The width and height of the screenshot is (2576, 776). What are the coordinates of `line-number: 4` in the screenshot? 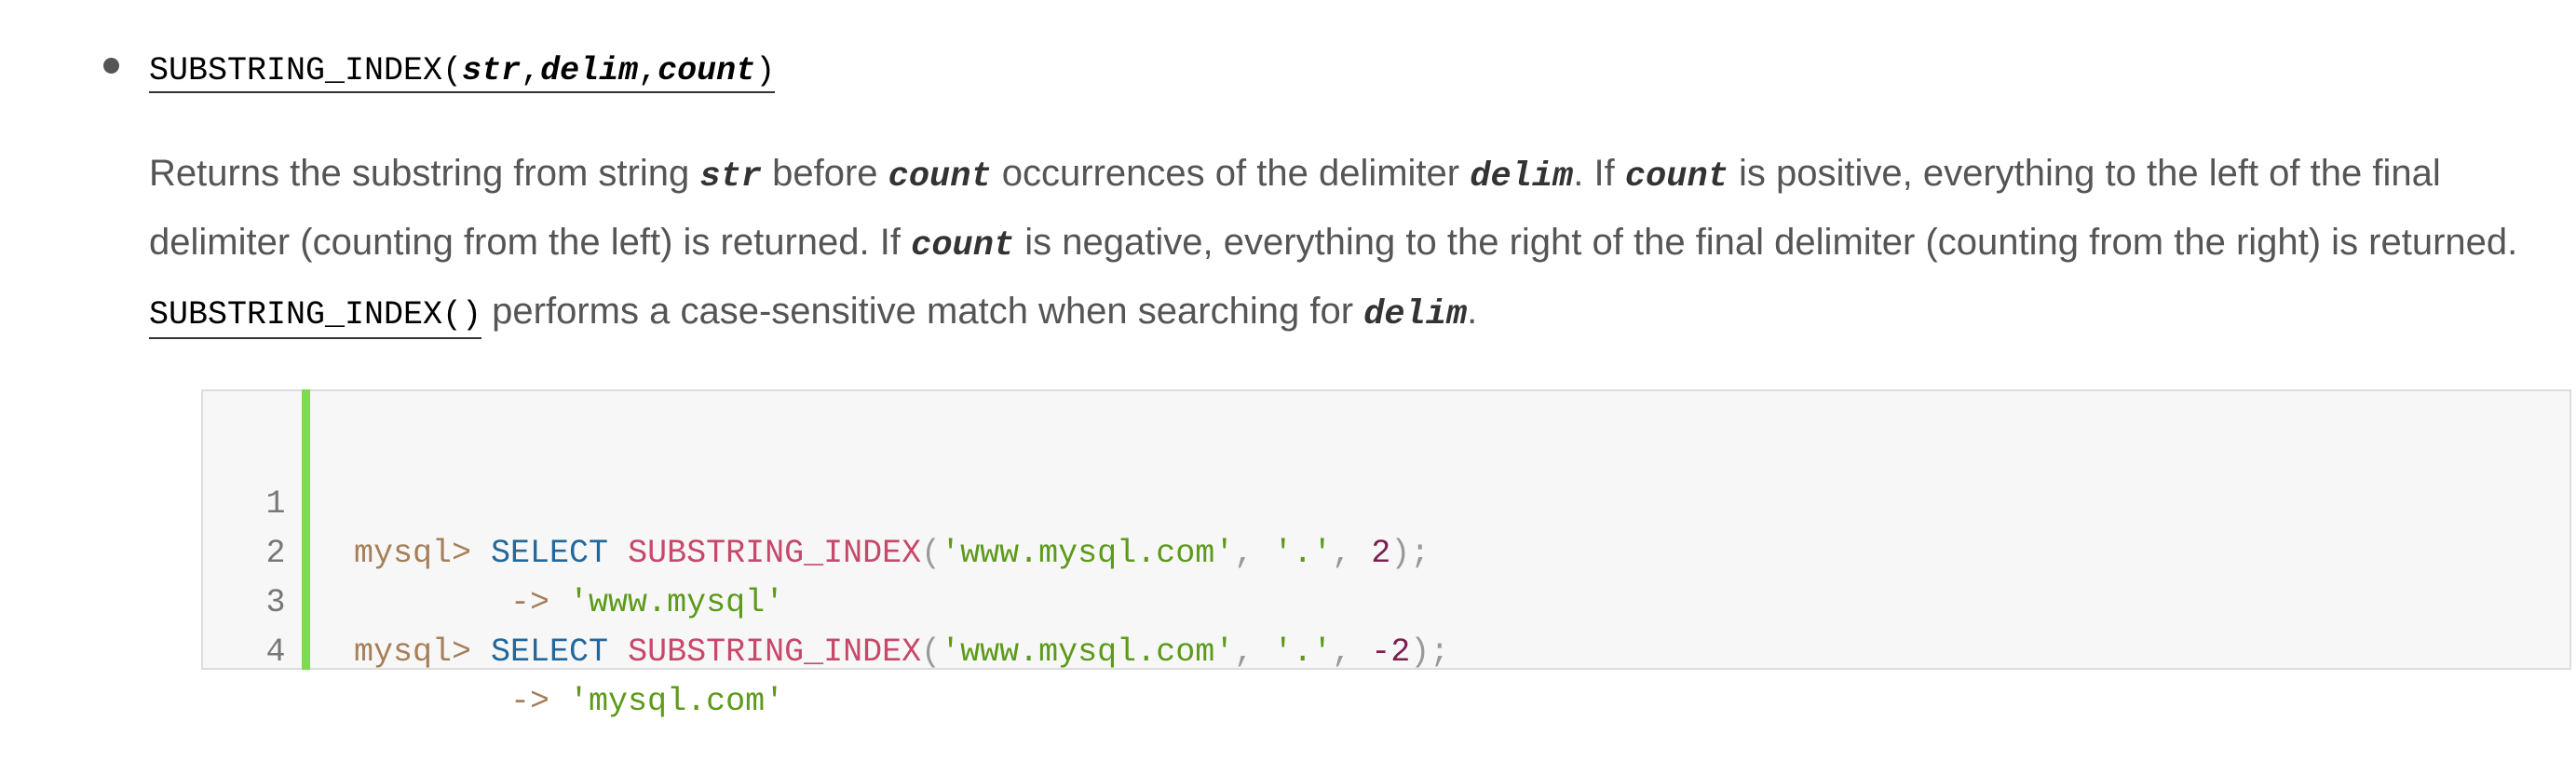 It's located at (275, 652).